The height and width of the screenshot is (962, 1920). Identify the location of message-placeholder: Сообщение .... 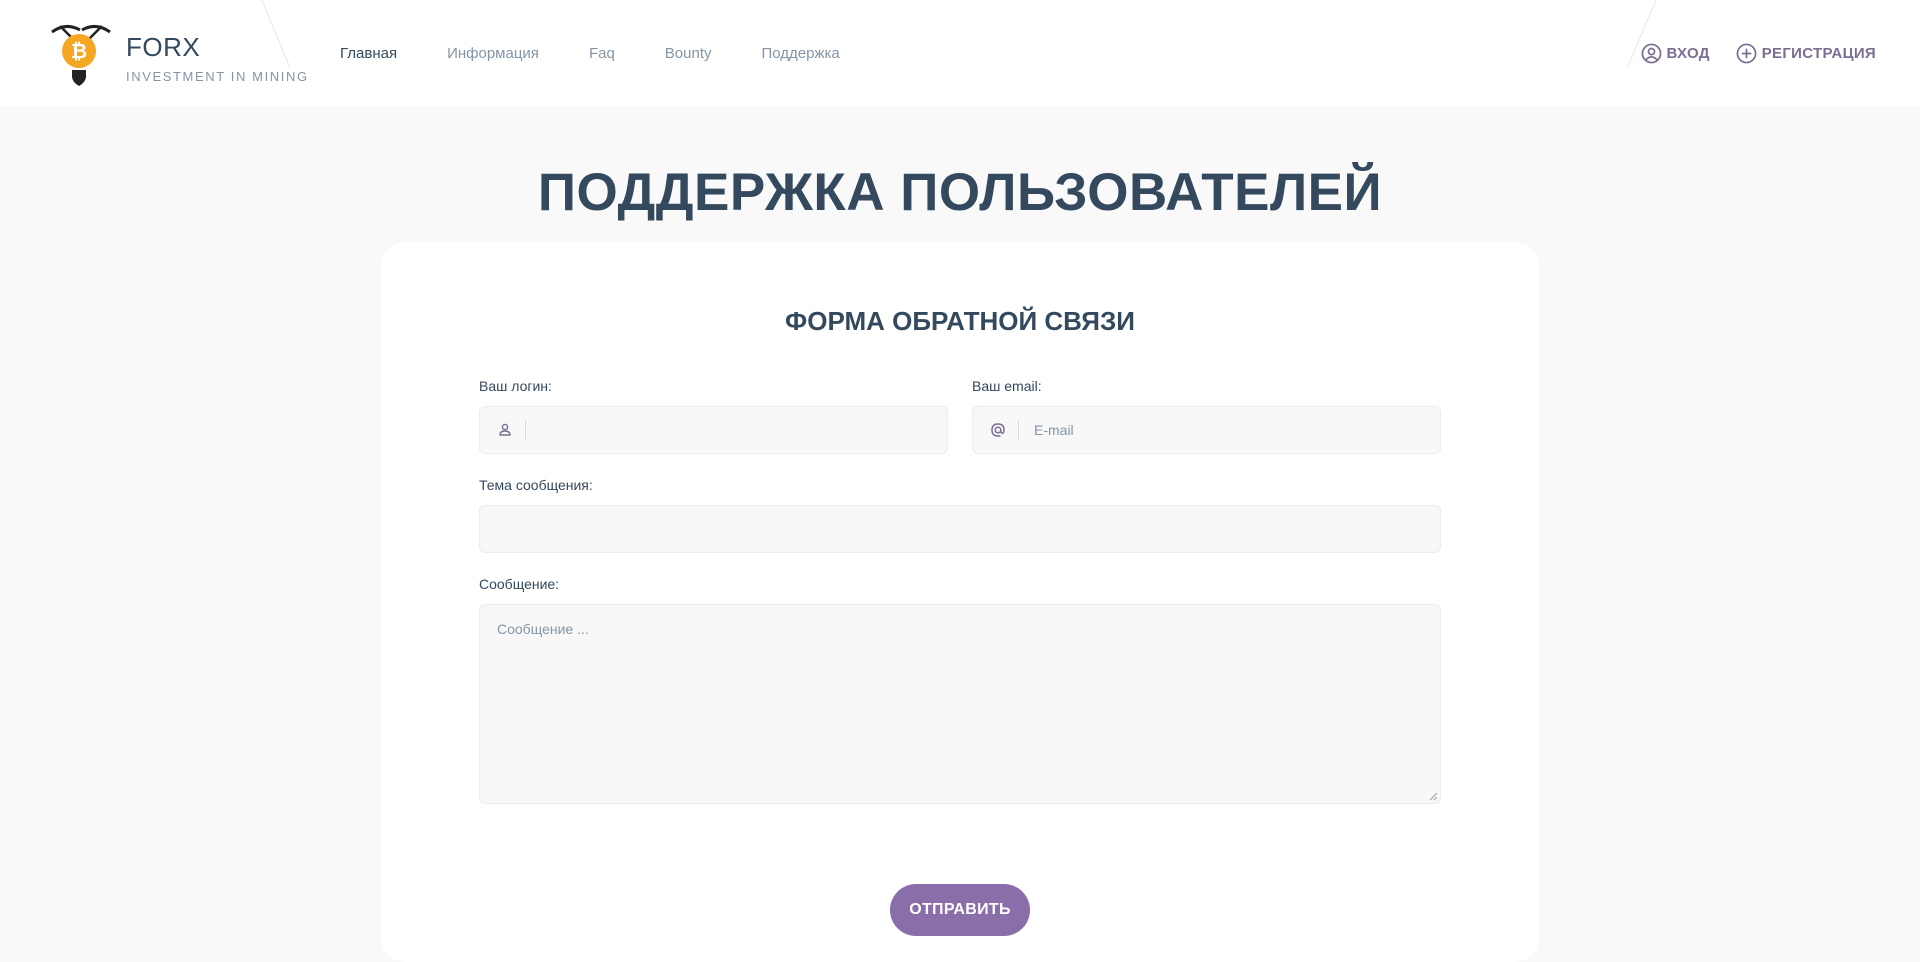
(543, 629).